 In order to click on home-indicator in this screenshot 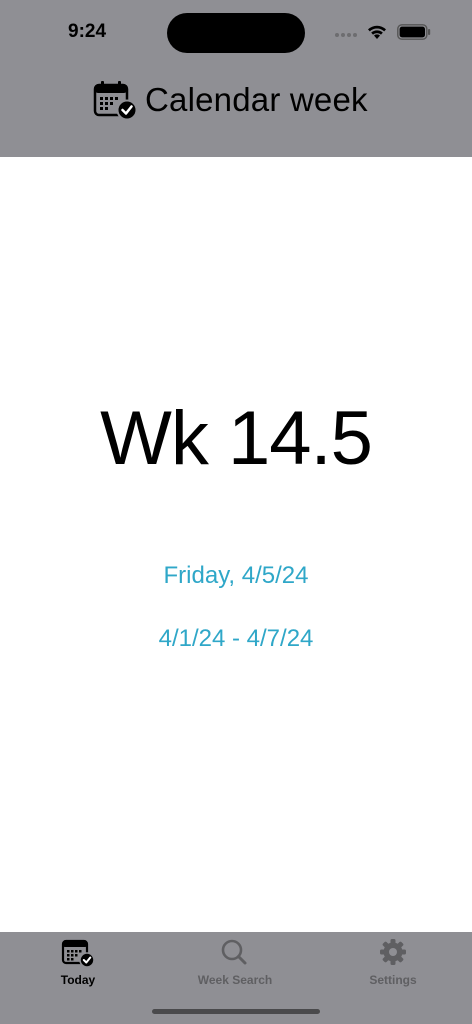, I will do `click(236, 1011)`.